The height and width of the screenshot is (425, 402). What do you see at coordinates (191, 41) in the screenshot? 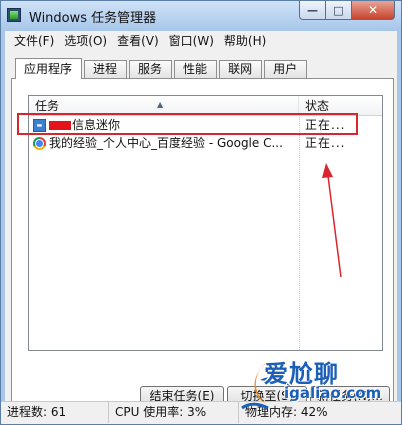
I see `menu-window: 窗口(W)` at bounding box center [191, 41].